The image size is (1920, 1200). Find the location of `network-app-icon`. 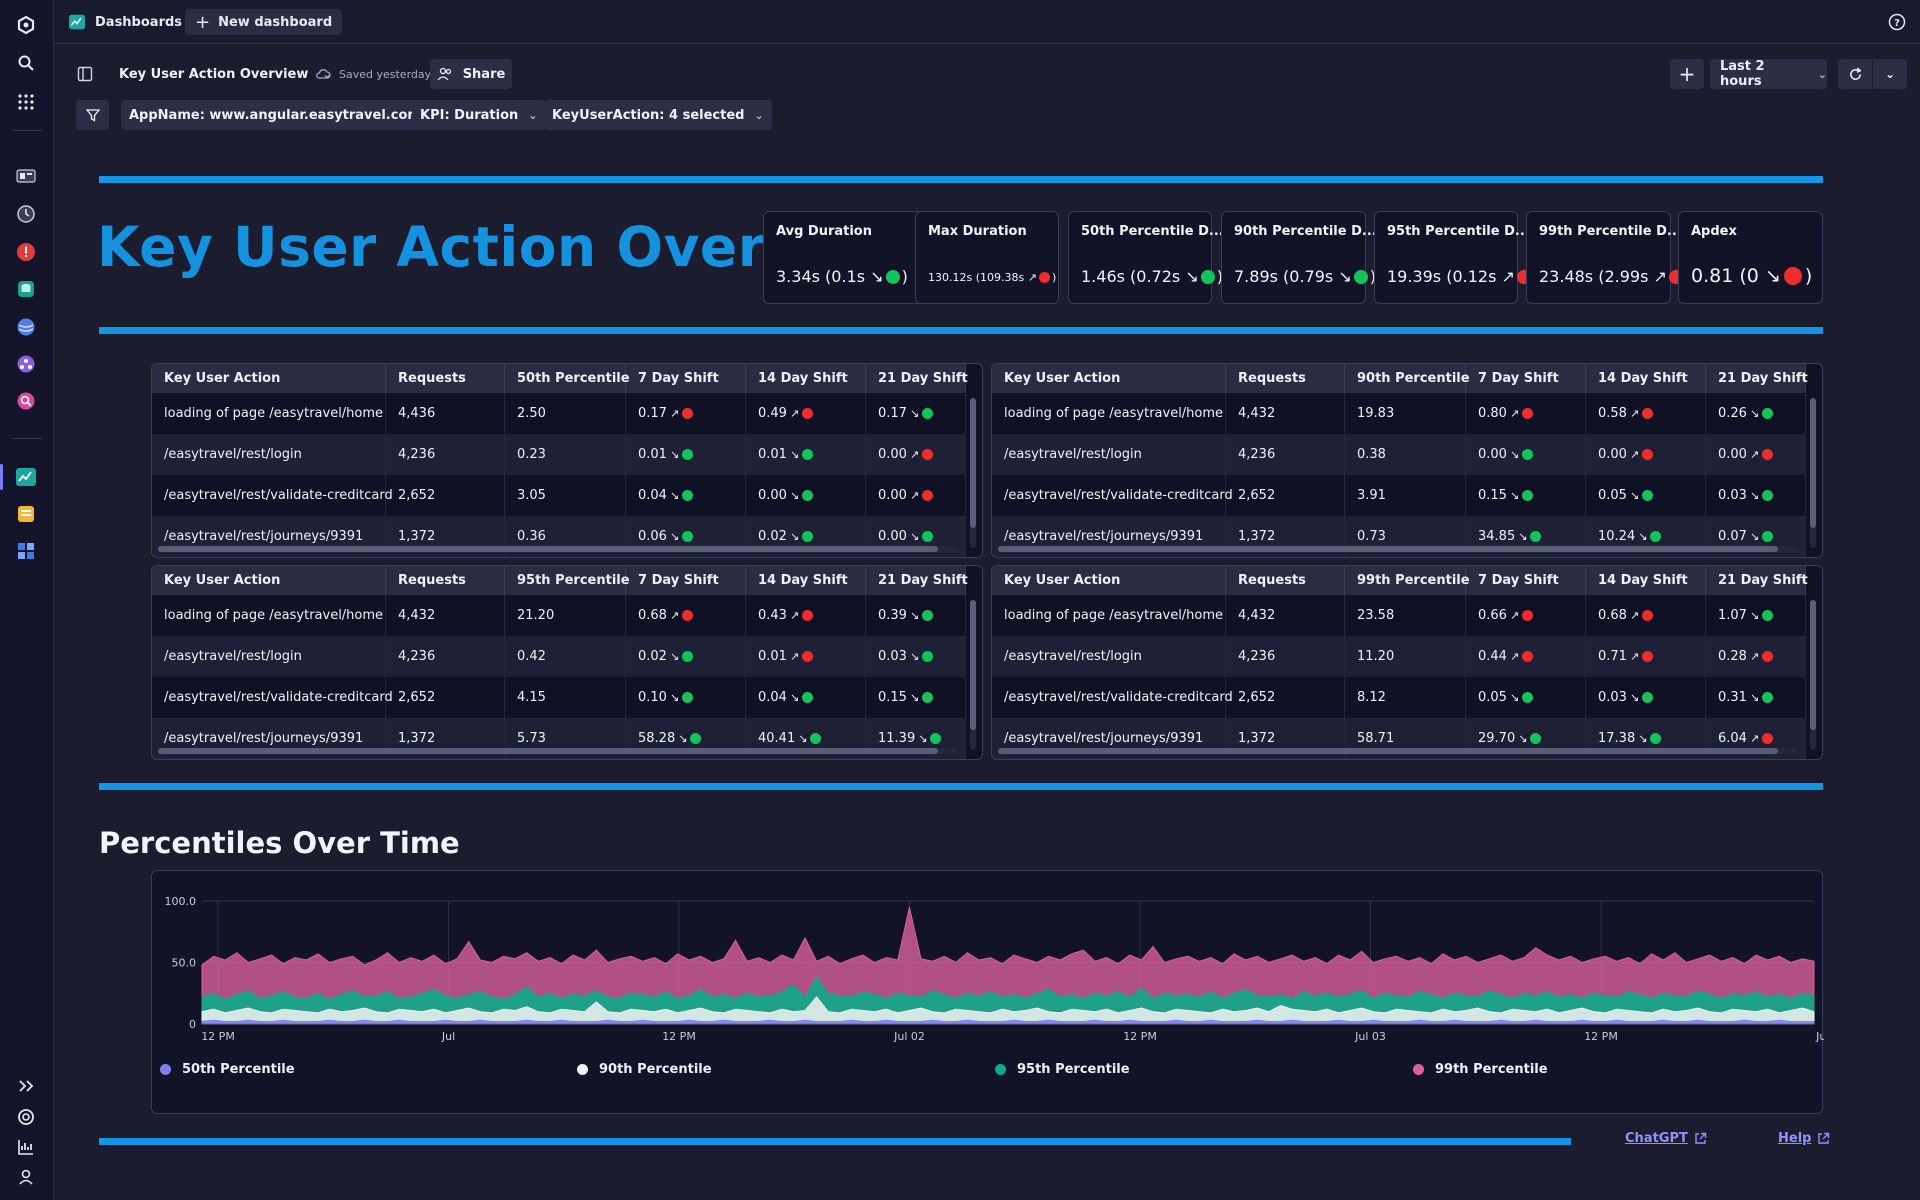

network-app-icon is located at coordinates (26, 364).